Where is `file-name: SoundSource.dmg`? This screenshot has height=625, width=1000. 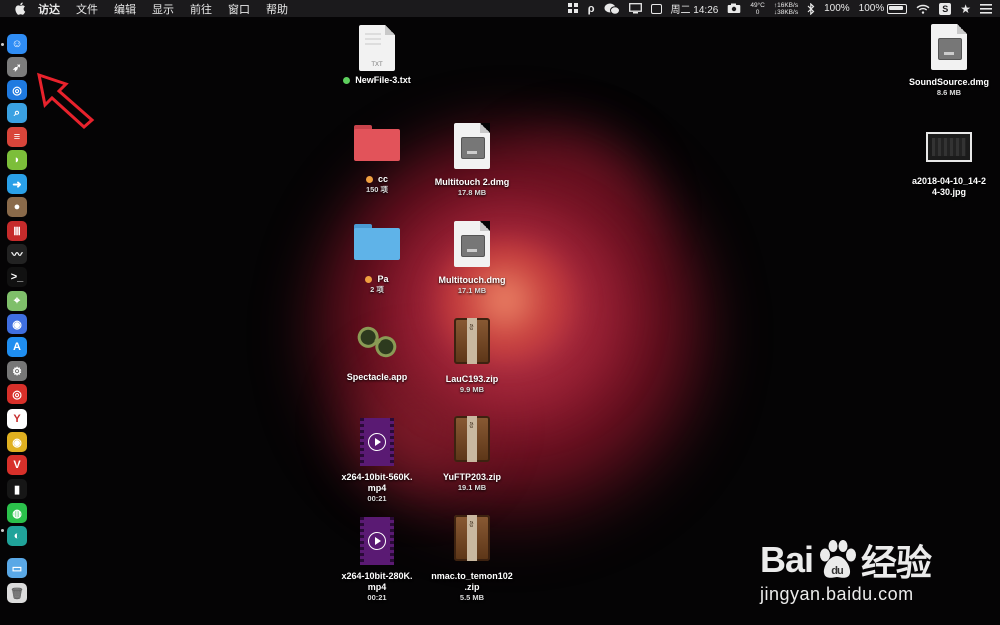
file-name: SoundSource.dmg is located at coordinates (948, 82).